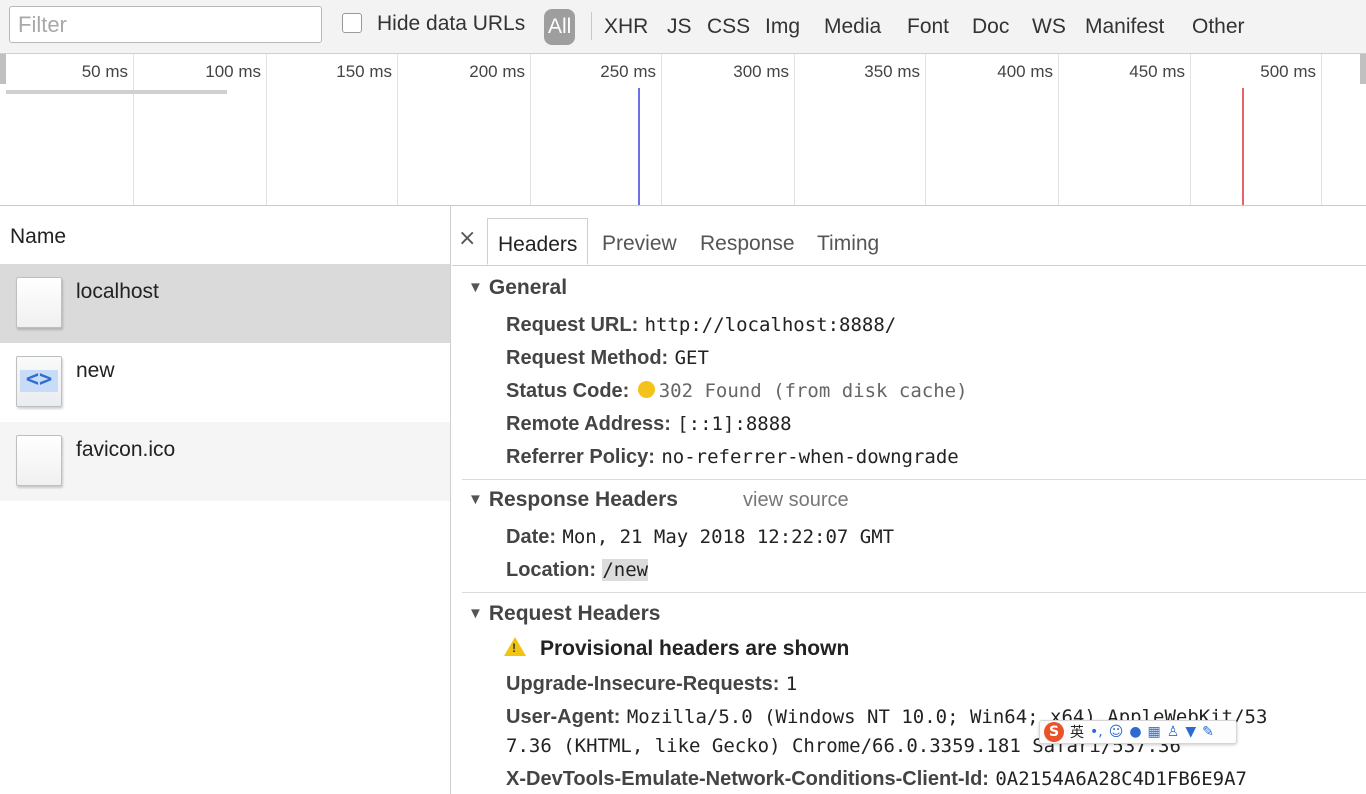 Image resolution: width=1366 pixels, height=794 pixels. Describe the element at coordinates (734, 424) in the screenshot. I see `remote-address-value: [::1]:8888` at that location.